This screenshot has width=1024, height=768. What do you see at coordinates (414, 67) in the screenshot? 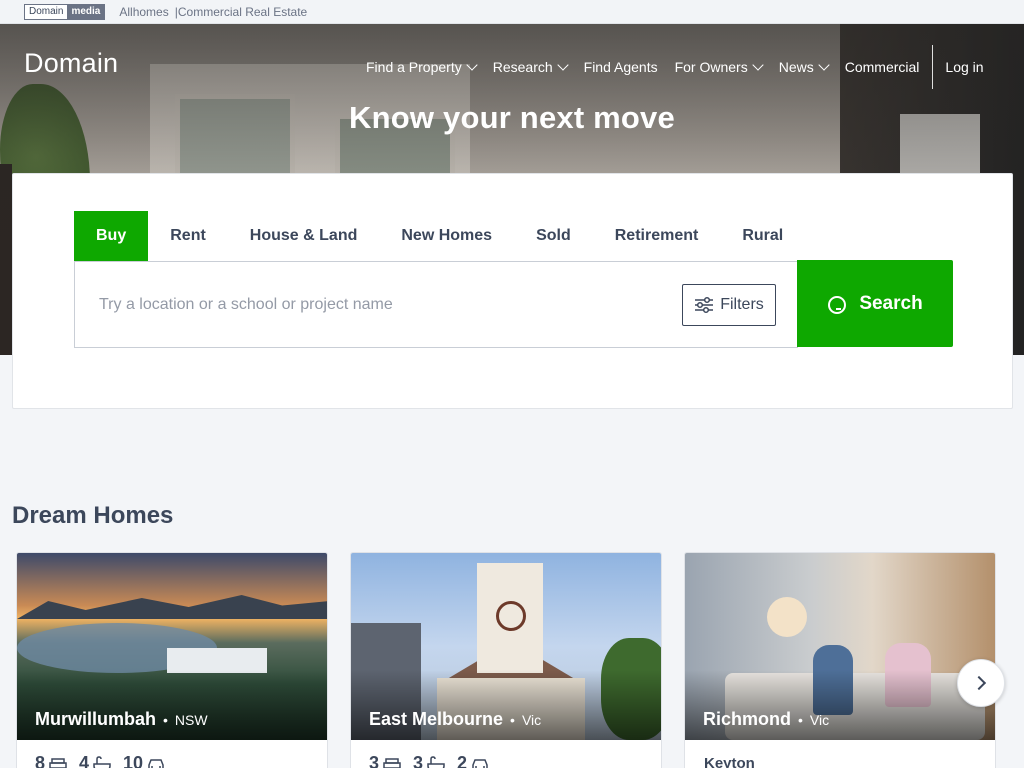
I see `nav-label: Find a Property` at bounding box center [414, 67].